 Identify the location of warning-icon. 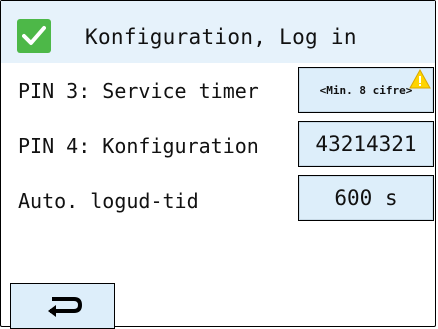
(420, 79).